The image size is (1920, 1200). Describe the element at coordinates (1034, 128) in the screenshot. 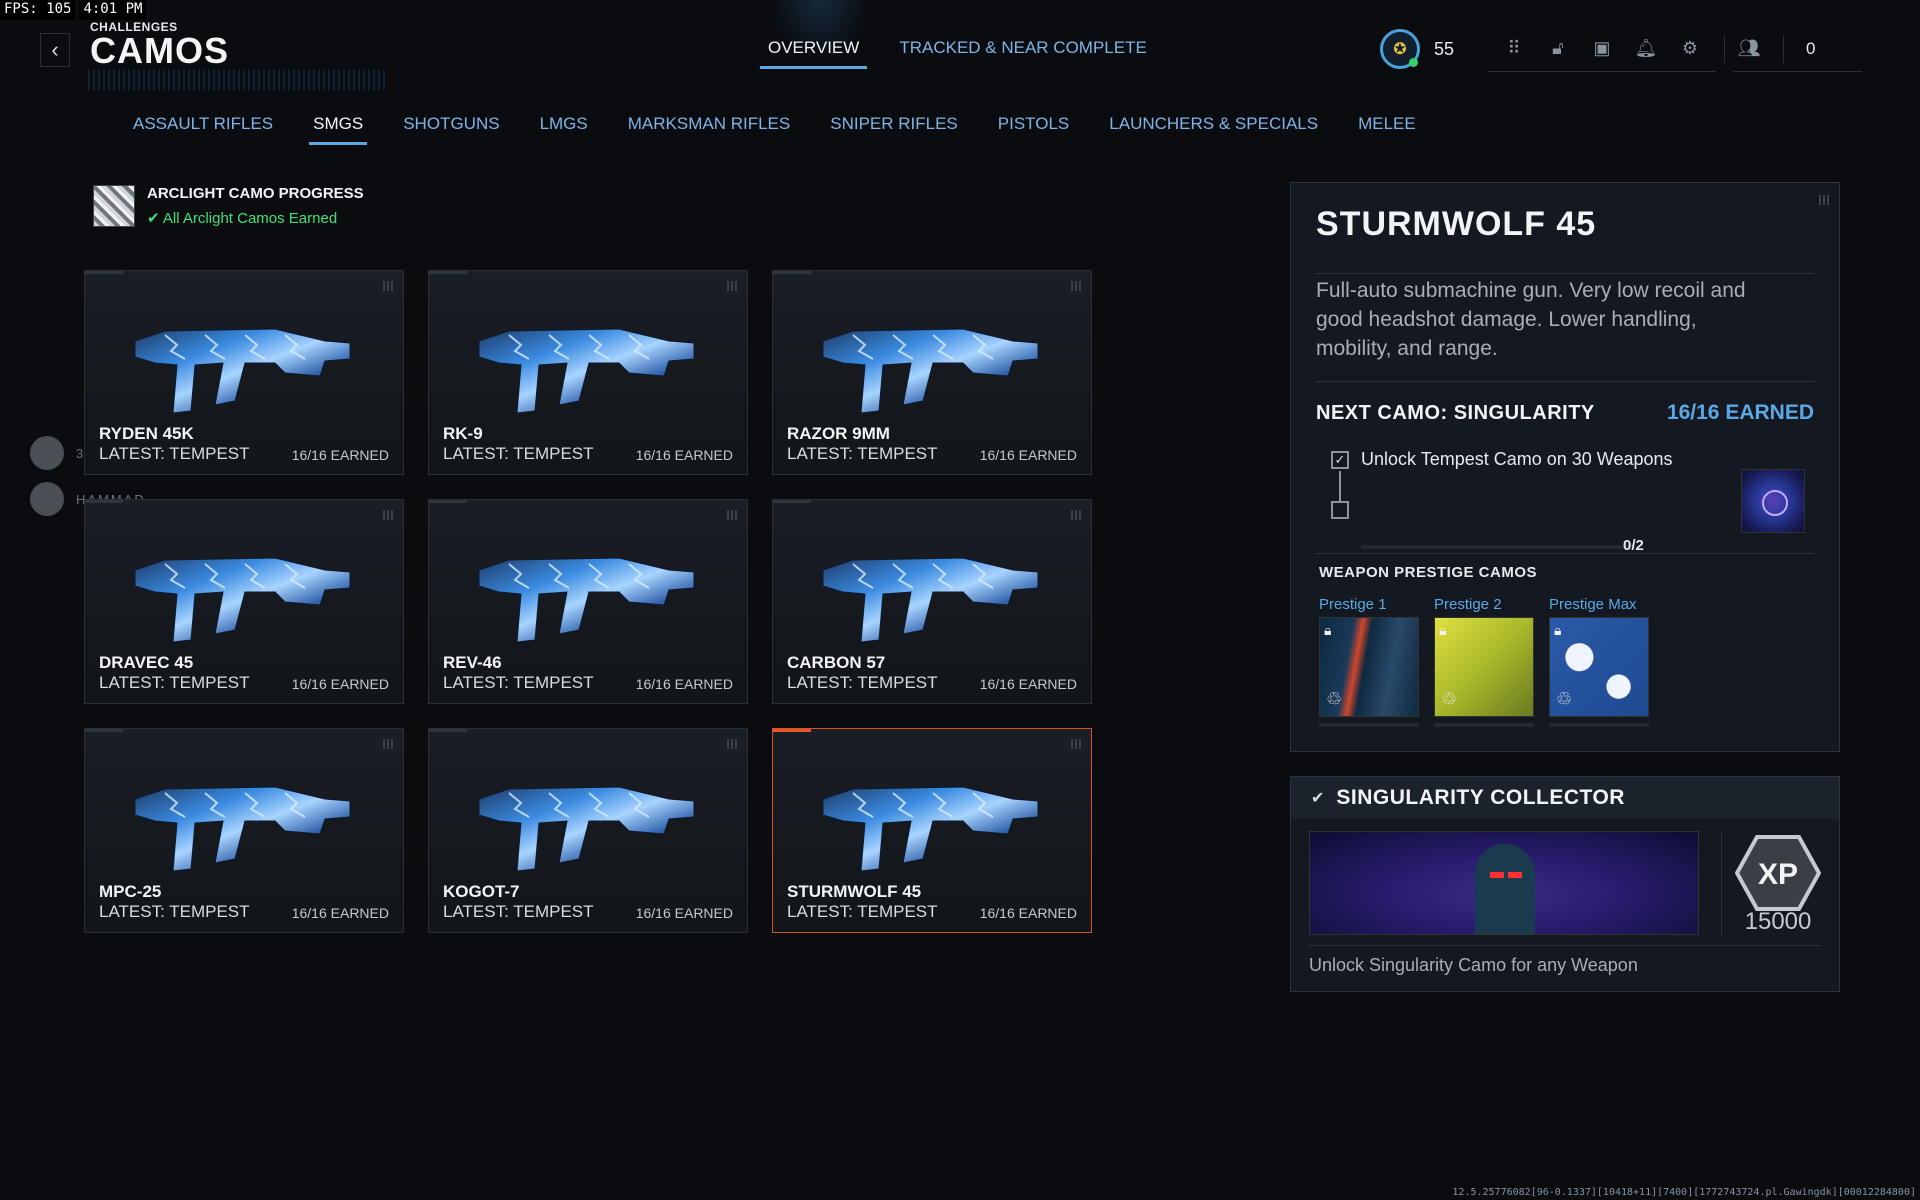

I see `tab-pistols: PISTOLS` at that location.